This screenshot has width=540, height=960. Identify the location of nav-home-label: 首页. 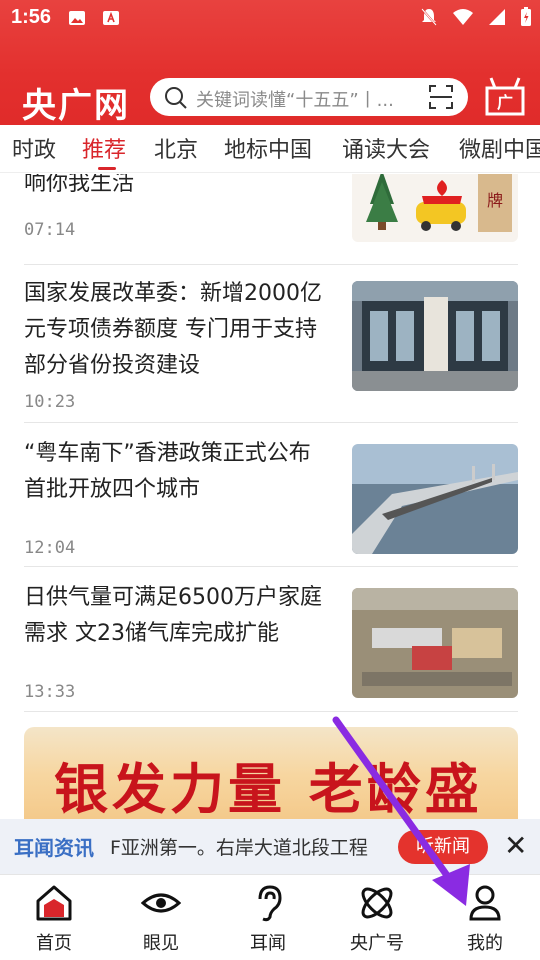
(54, 943).